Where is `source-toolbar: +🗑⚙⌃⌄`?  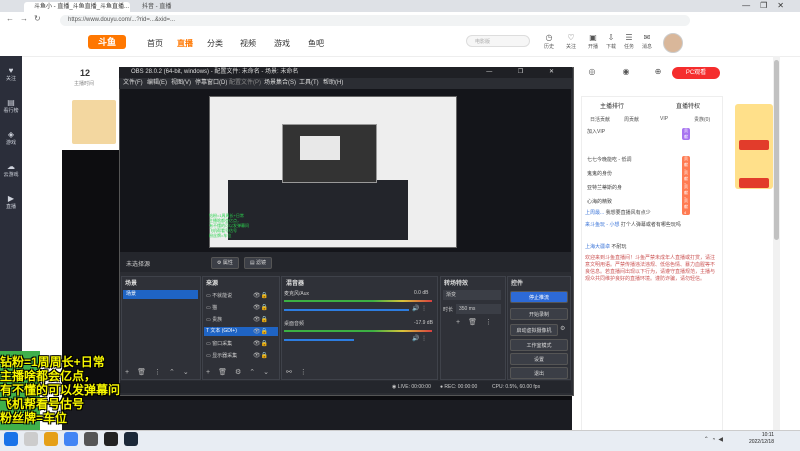 source-toolbar: +🗑⚙⌃⌄ is located at coordinates (241, 372).